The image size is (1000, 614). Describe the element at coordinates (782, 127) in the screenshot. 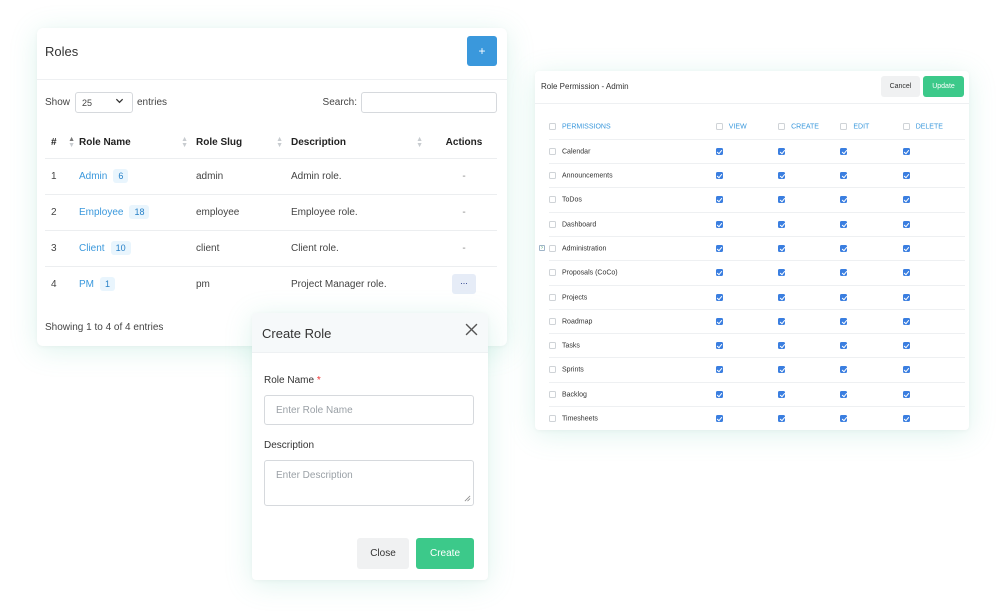

I see `create-all-checkbox` at that location.